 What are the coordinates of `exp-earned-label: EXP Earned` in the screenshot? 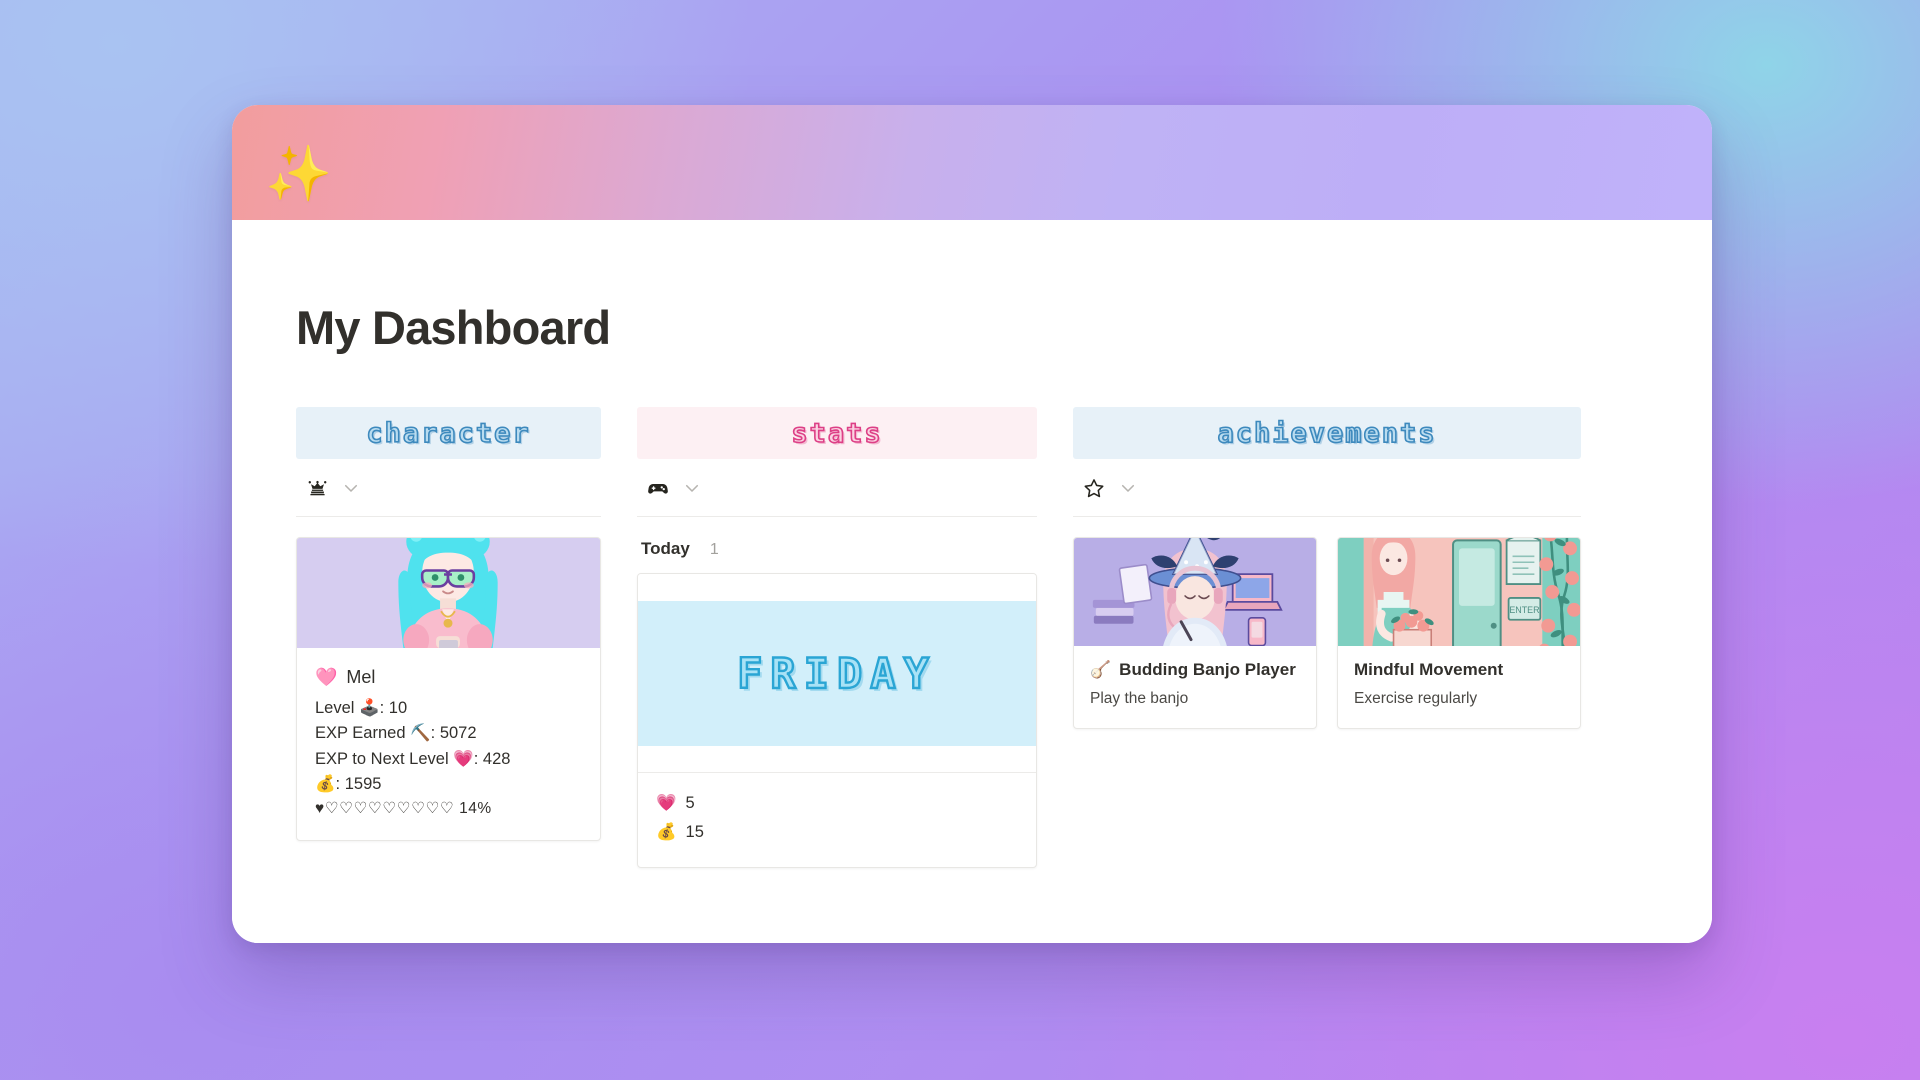 It's located at (360, 733).